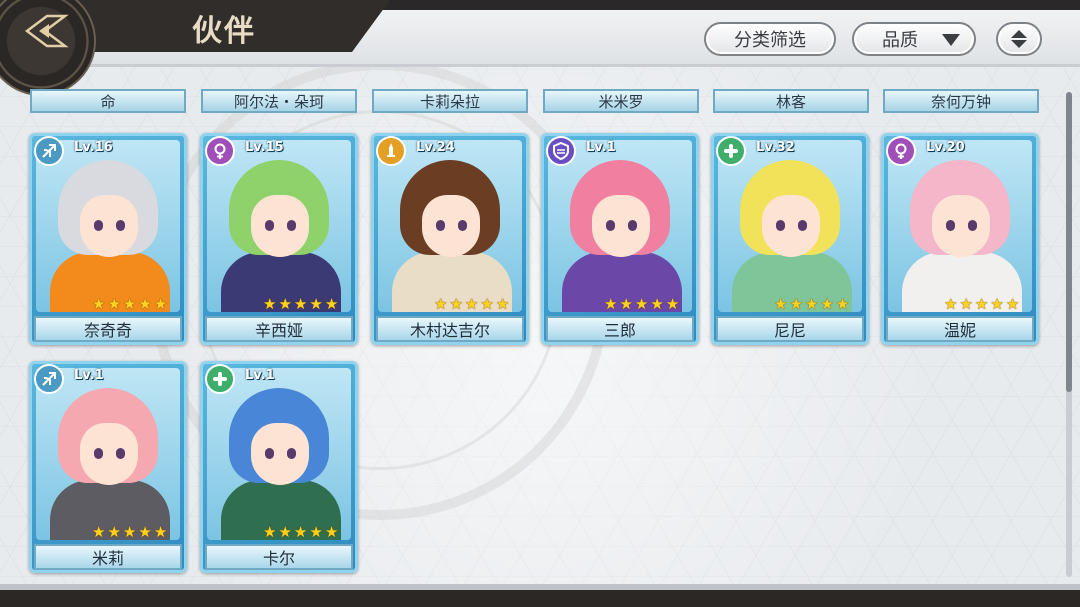 The height and width of the screenshot is (607, 1080). I want to click on filter-button: 分类筛选, so click(770, 39).